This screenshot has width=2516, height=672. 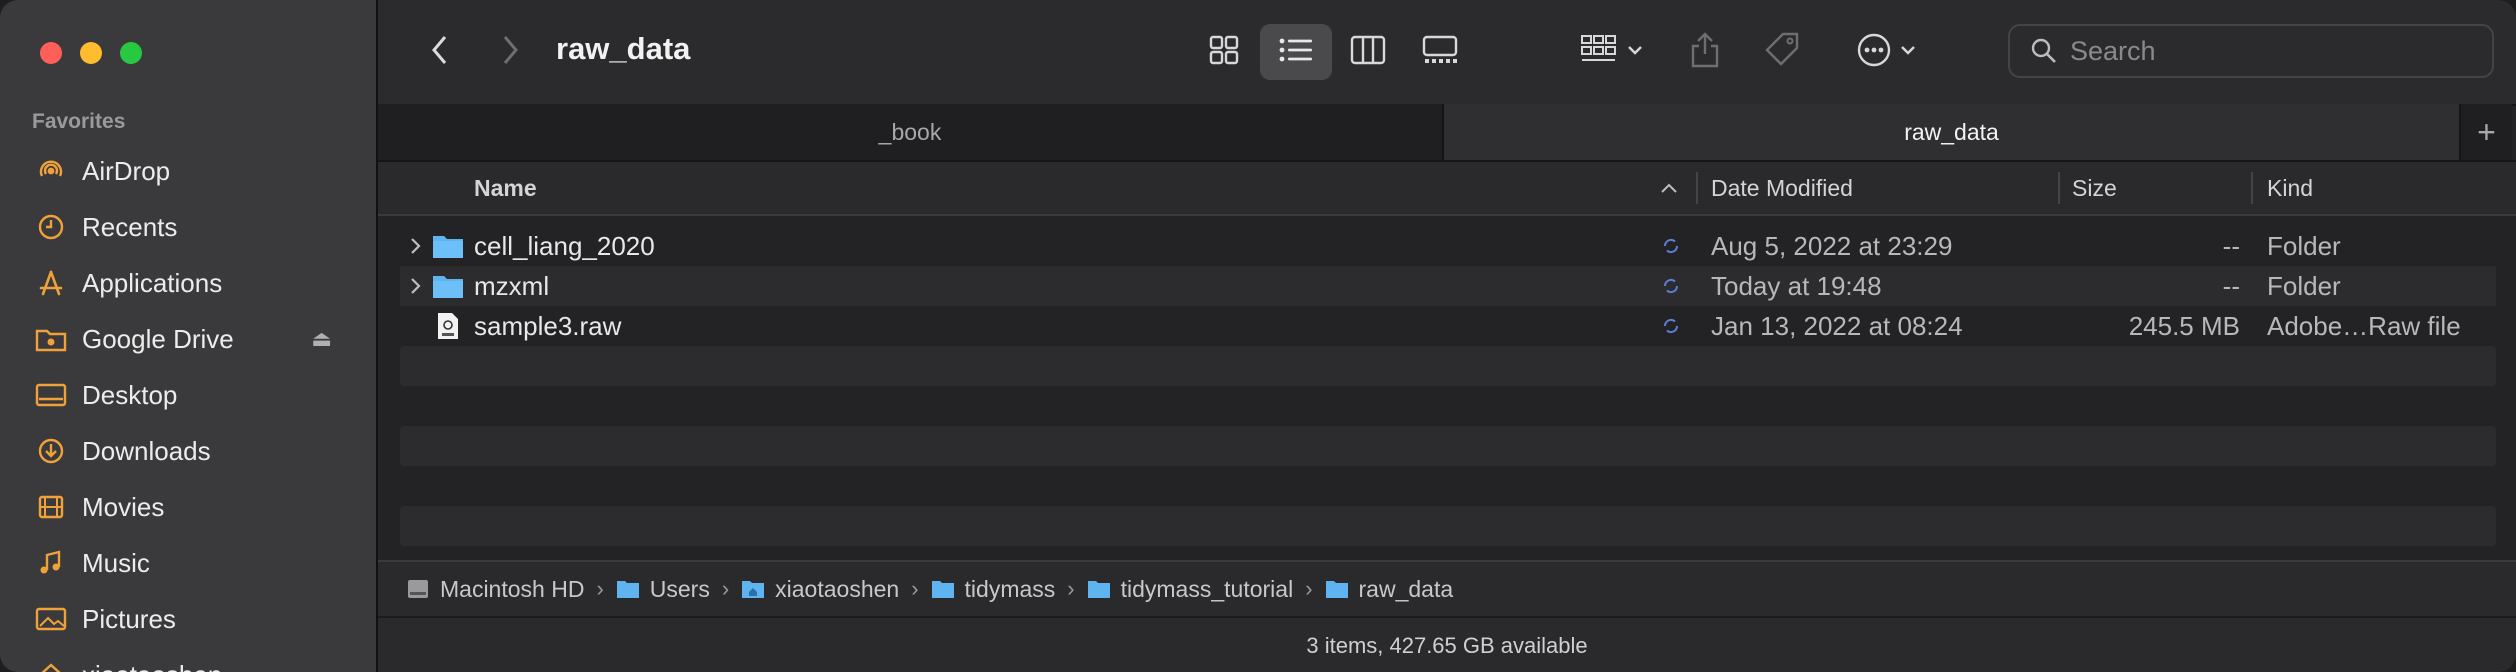 What do you see at coordinates (1874, 52) in the screenshot?
I see `ellipsis-circle-icon` at bounding box center [1874, 52].